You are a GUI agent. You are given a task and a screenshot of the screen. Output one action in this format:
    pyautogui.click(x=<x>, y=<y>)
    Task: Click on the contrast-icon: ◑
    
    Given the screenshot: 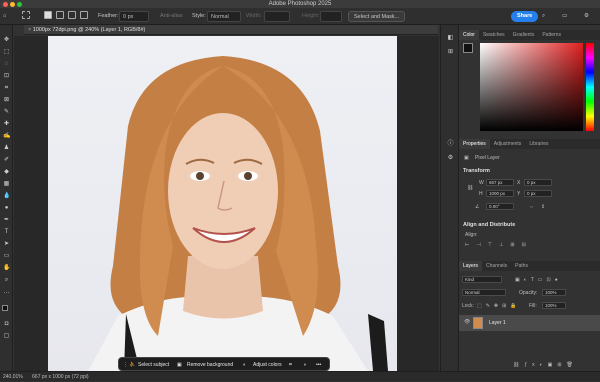 What is the action you would take?
    pyautogui.click(x=304, y=365)
    